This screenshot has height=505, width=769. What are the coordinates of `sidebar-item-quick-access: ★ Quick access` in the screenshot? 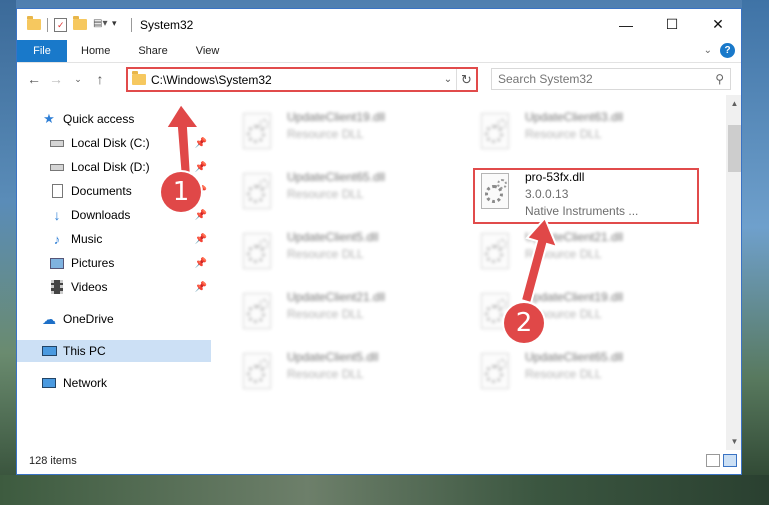 It's located at (114, 119).